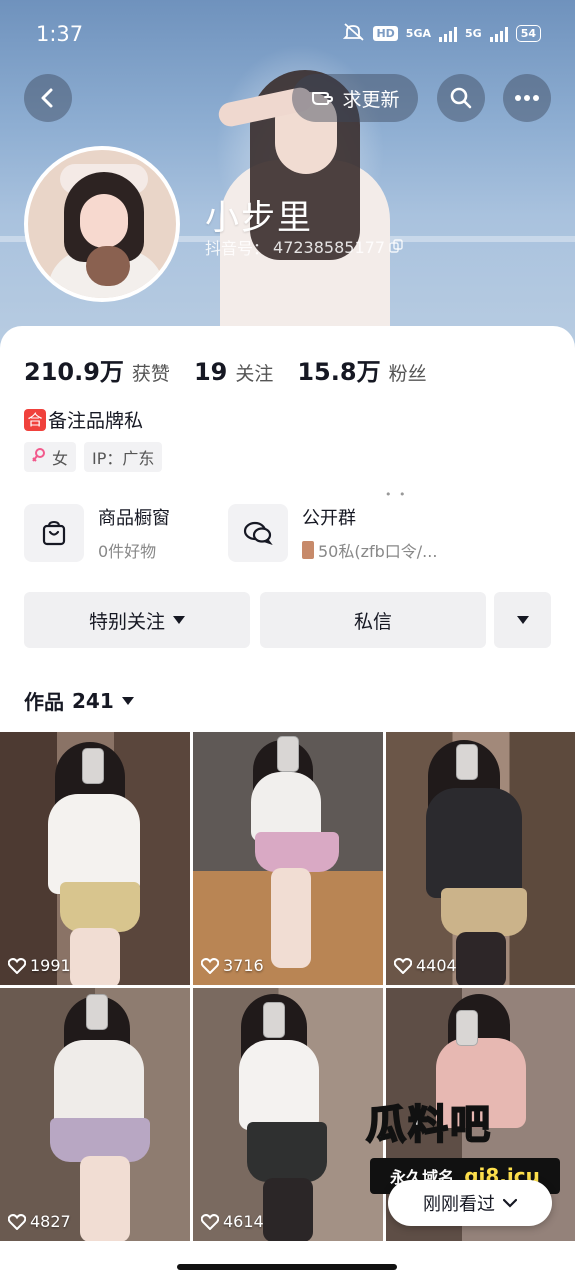  I want to click on video-likes-count: 4614, so click(243, 1221).